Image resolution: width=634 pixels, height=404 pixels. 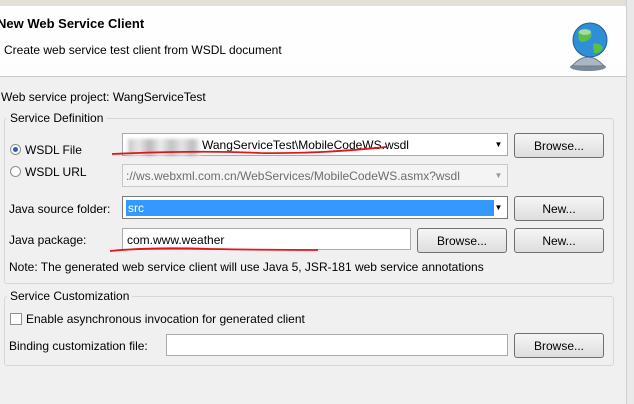 What do you see at coordinates (16, 319) in the screenshot?
I see `async-checkbox` at bounding box center [16, 319].